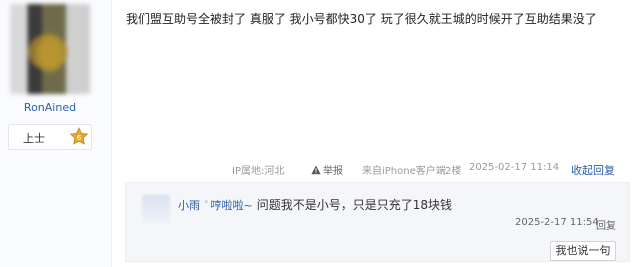 The image size is (636, 267). I want to click on reply-time: 2025-2-17 11:54, so click(557, 222).